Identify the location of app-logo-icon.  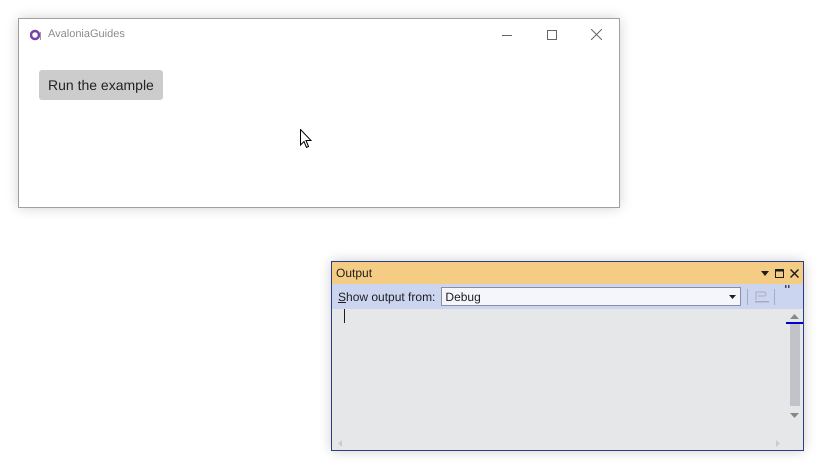
(36, 34).